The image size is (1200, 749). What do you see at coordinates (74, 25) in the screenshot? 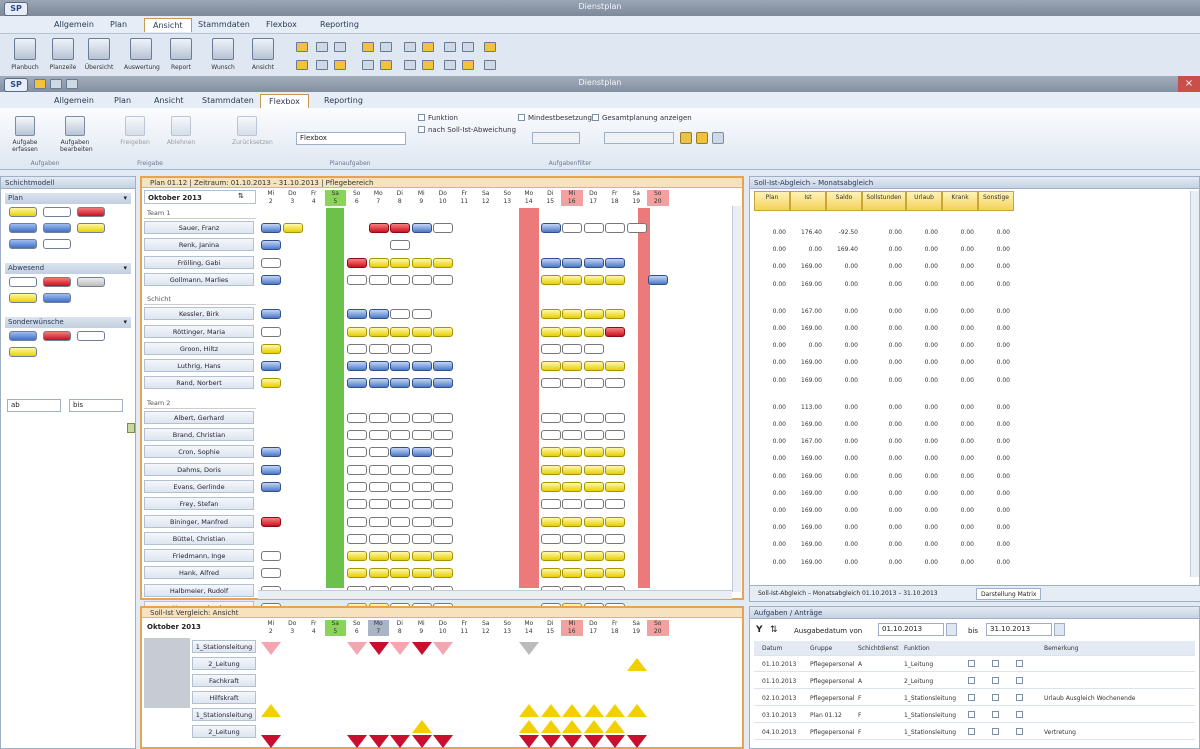
I see `tab-allgemein: Allgemein` at bounding box center [74, 25].